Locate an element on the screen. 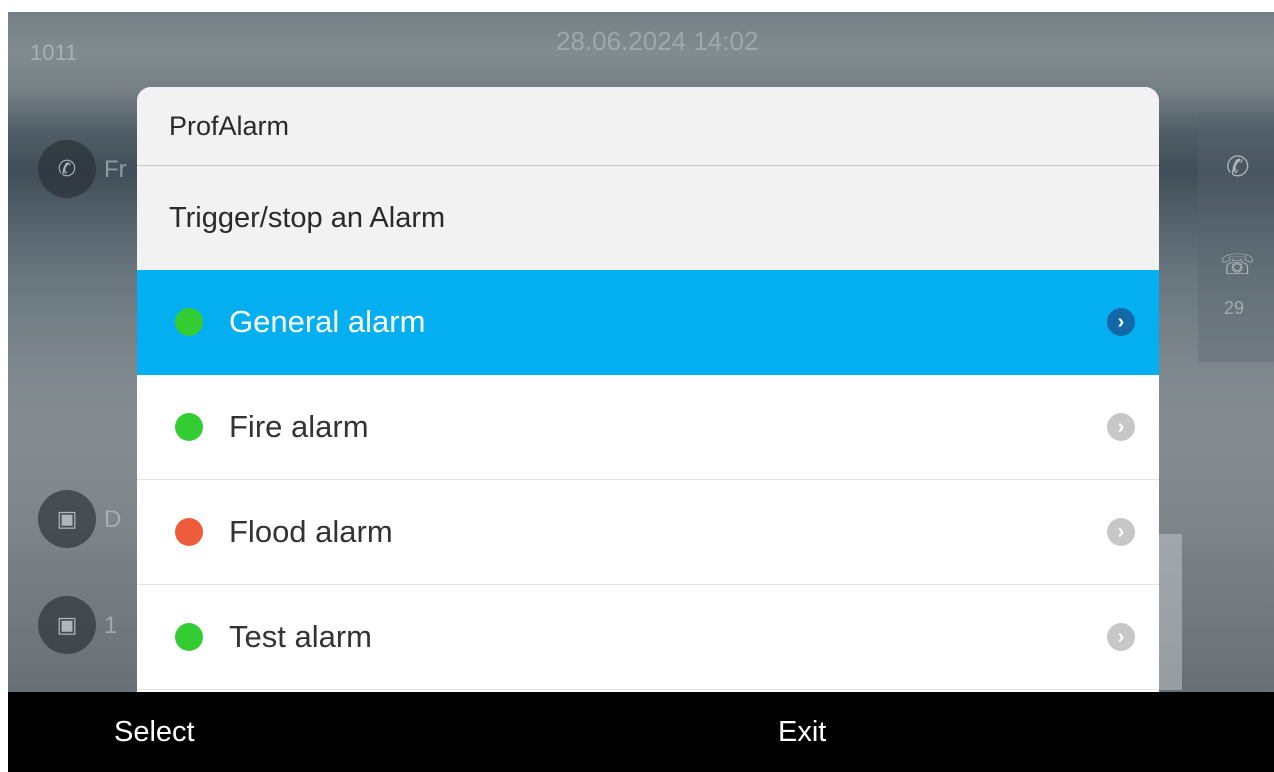 This screenshot has width=1274, height=772. alarm-item-flood: Flood alarm › is located at coordinates (648, 532).